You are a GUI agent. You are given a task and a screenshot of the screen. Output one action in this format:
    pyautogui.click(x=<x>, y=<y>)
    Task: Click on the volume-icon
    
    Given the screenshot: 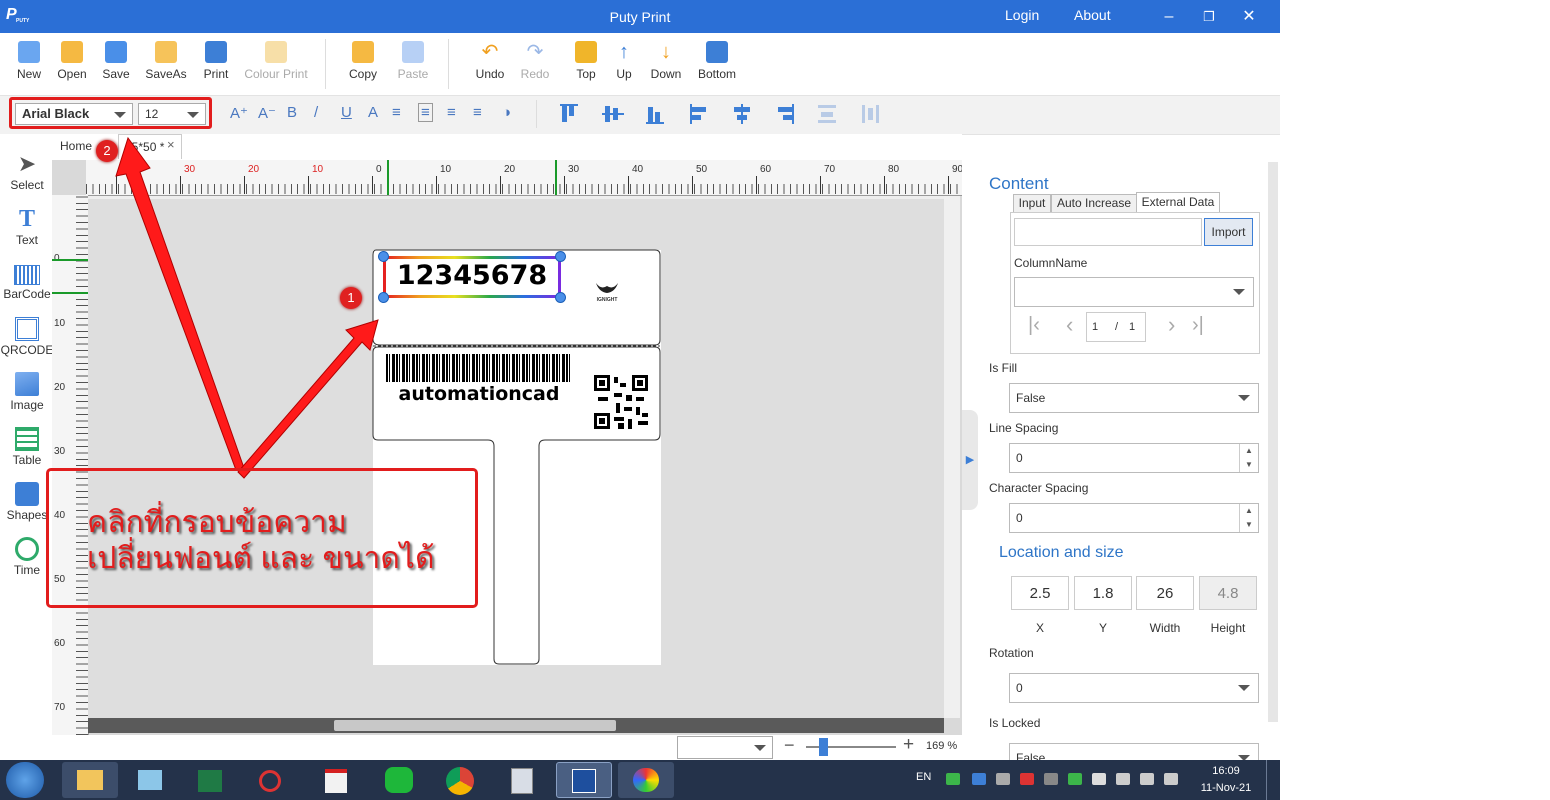 What is the action you would take?
    pyautogui.click(x=1171, y=779)
    